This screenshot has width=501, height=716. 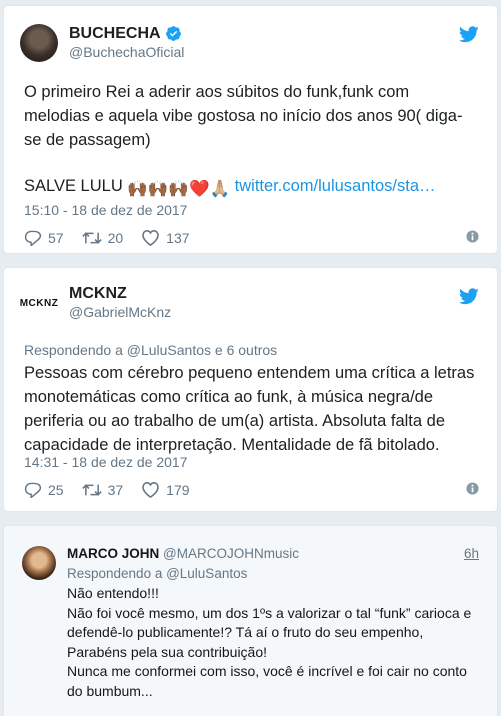 What do you see at coordinates (56, 237) in the screenshot?
I see `reply-count: 57` at bounding box center [56, 237].